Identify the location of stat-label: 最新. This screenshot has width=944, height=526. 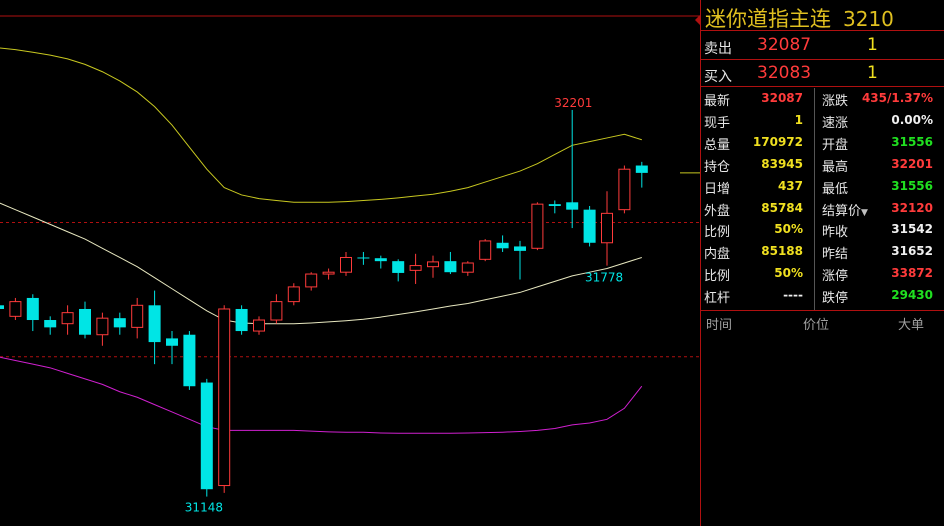
(717, 101).